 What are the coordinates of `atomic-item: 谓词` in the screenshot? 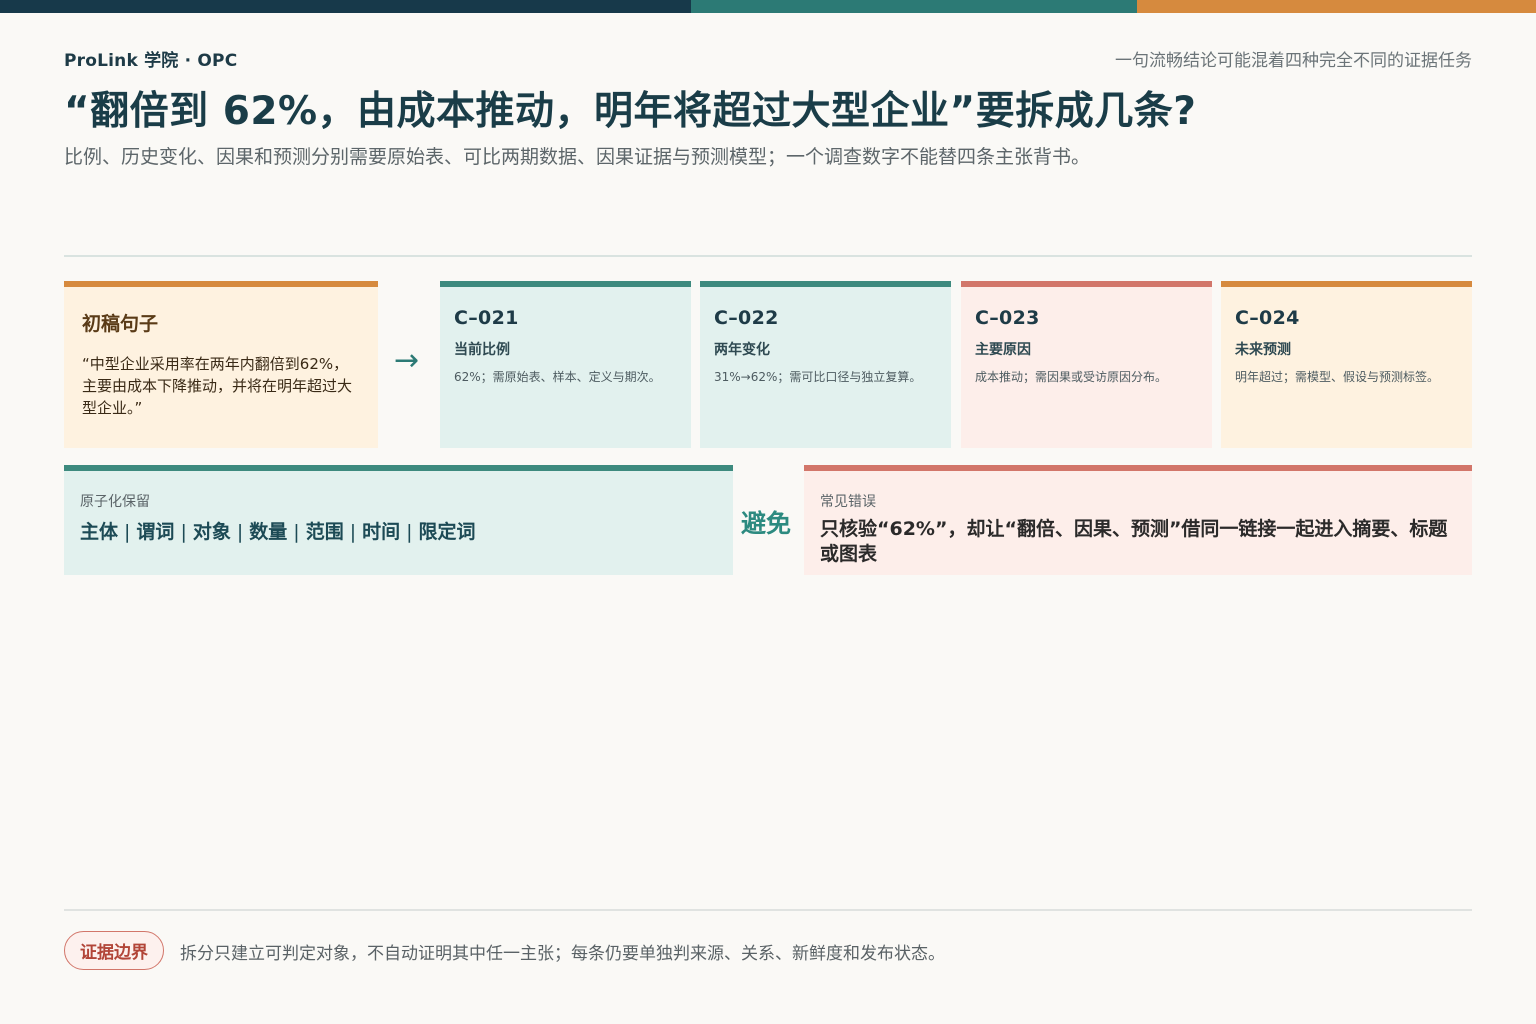 It's located at (155, 532).